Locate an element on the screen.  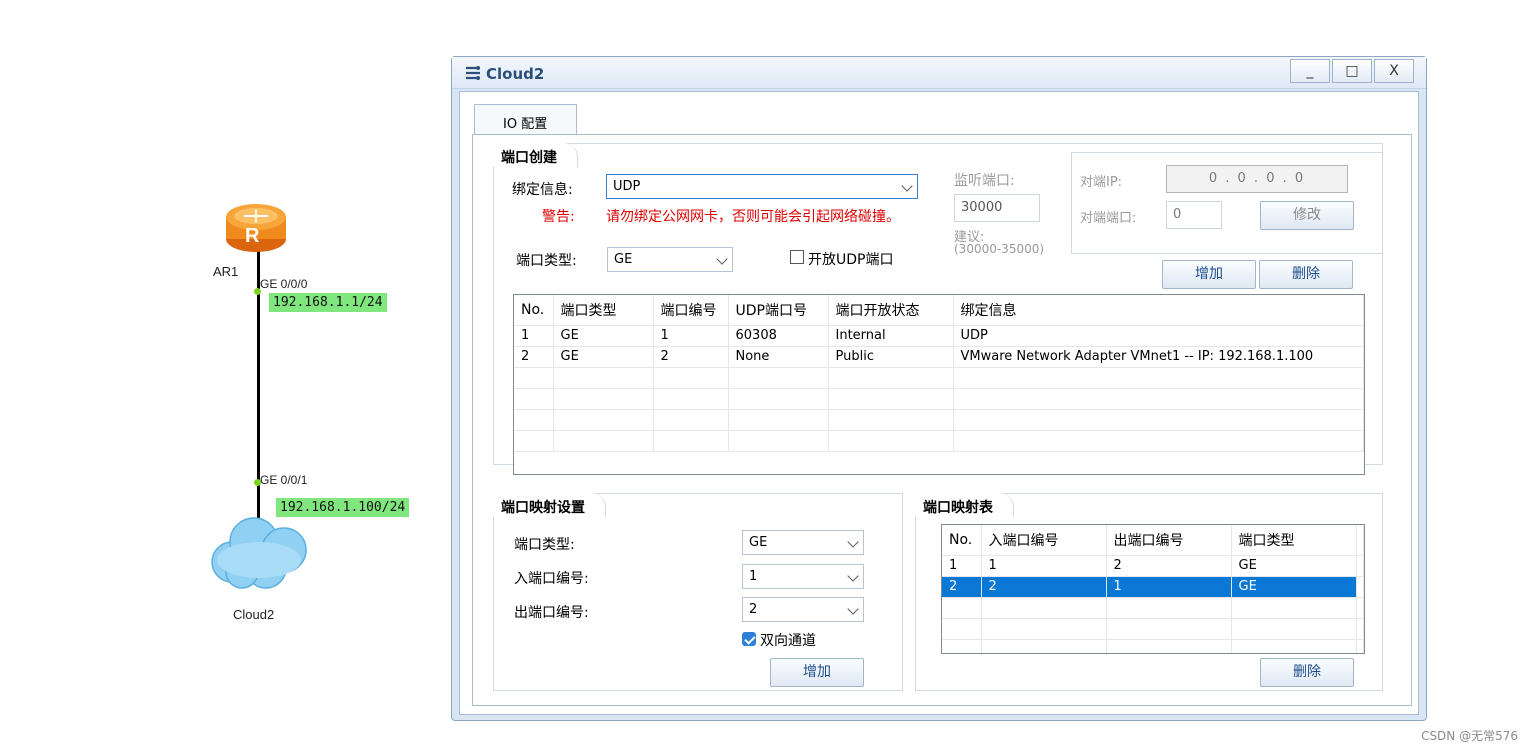
map-port-type-label: 端口类型: is located at coordinates (544, 545).